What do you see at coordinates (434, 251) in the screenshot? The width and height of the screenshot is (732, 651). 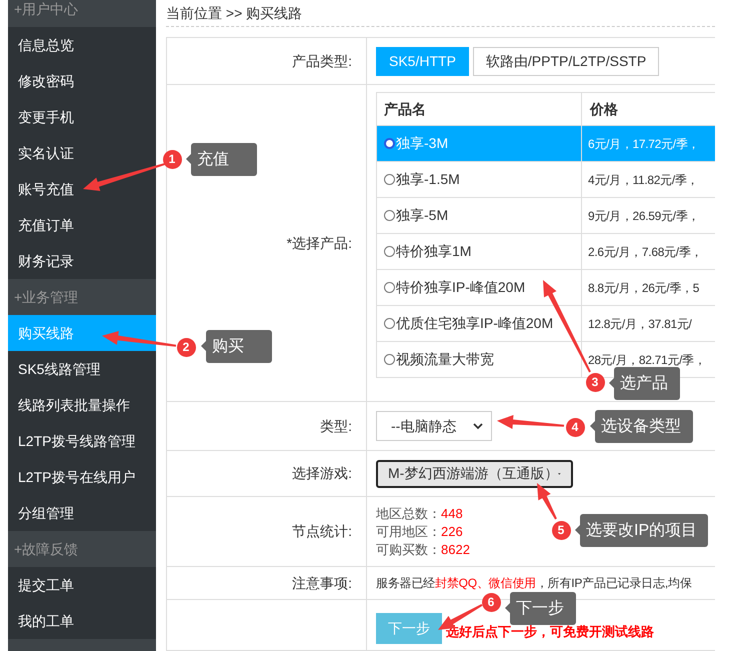 I see `product-name: 特价独享1M` at bounding box center [434, 251].